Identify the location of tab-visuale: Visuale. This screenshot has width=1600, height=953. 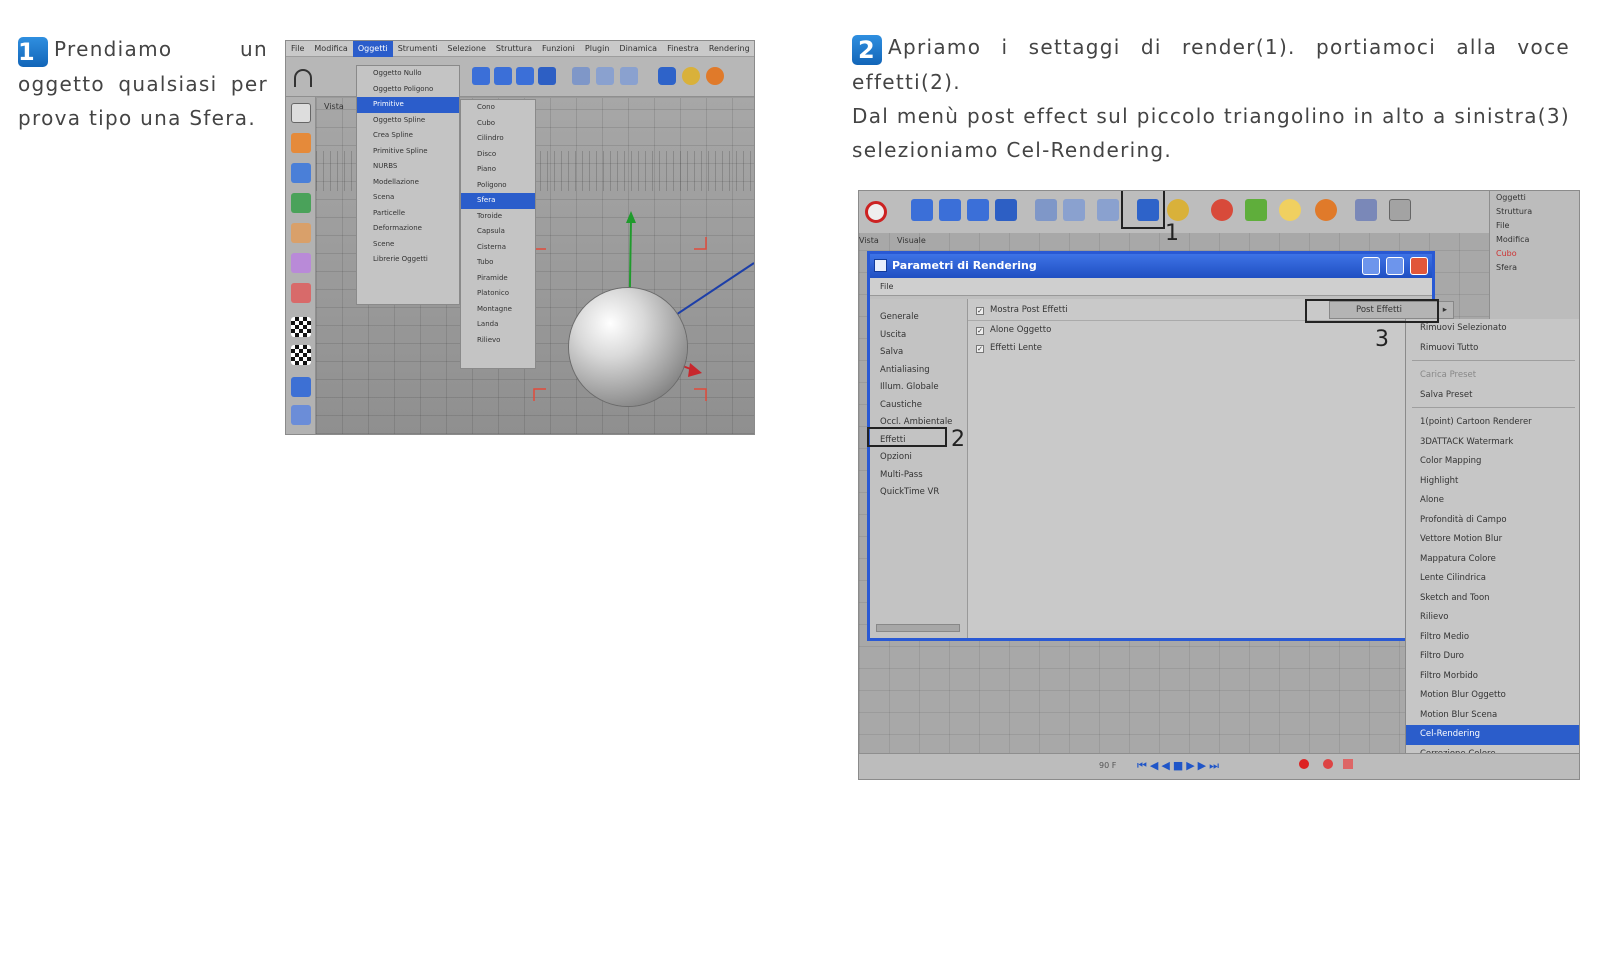
(911, 241).